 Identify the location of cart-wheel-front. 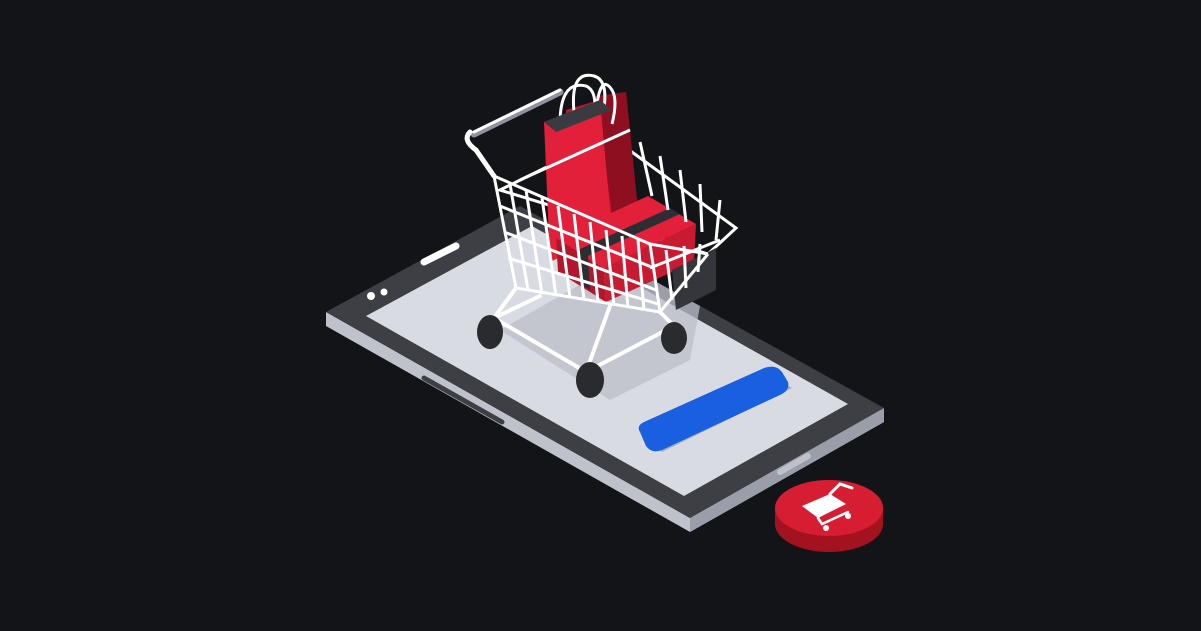
(590, 380).